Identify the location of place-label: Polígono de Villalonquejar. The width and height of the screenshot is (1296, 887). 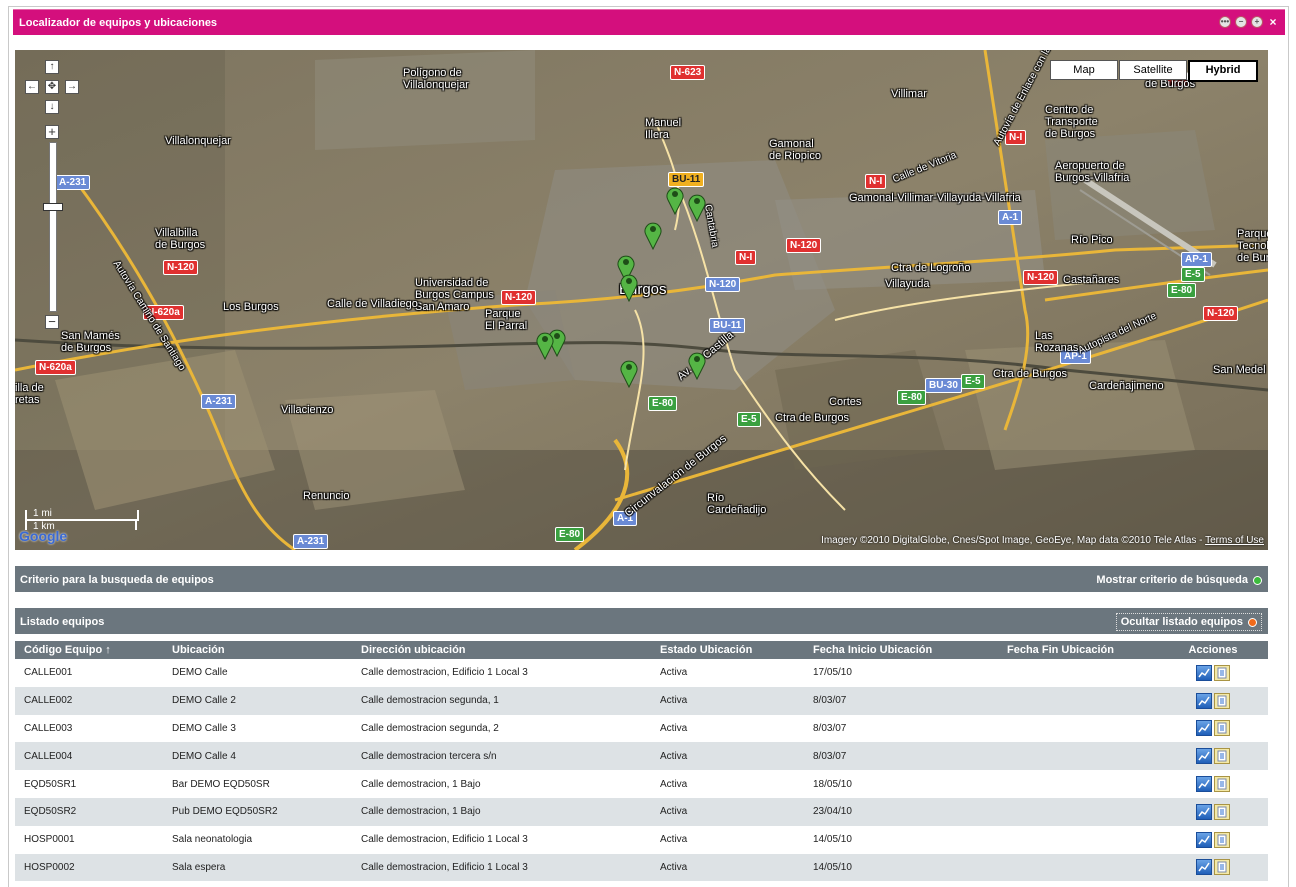
(436, 79).